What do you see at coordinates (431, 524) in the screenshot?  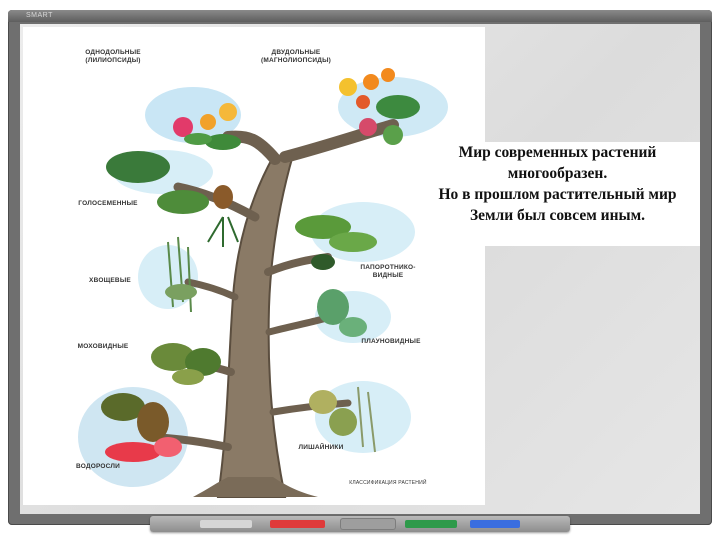 I see `pen-green` at bounding box center [431, 524].